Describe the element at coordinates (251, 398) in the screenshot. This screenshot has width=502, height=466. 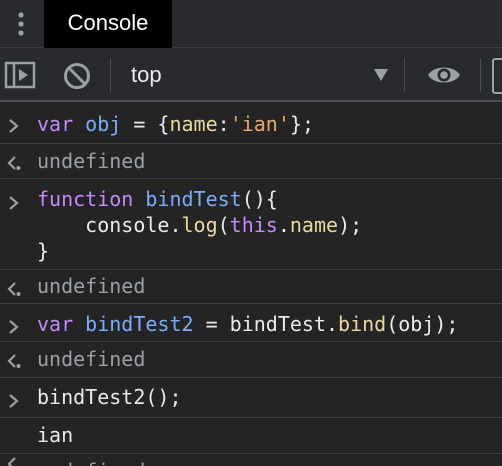
I see `console-input-row: bindTest2();` at that location.